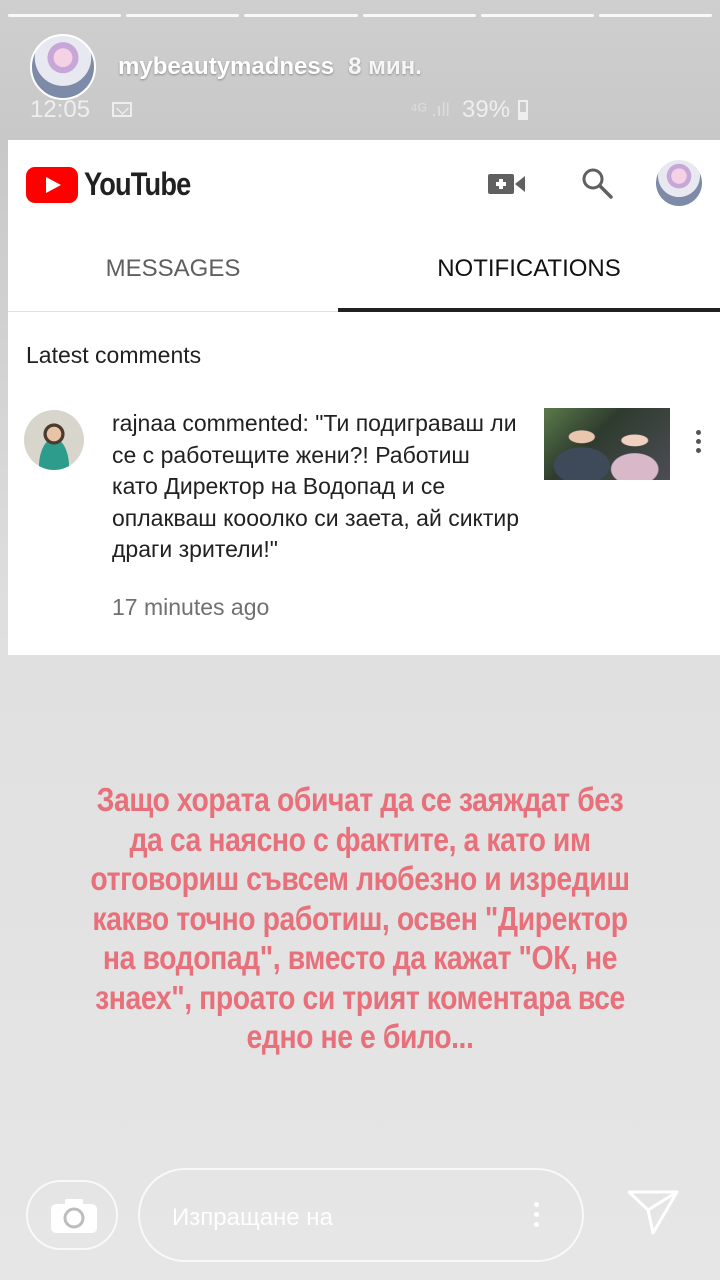 The width and height of the screenshot is (720, 1280). Describe the element at coordinates (114, 355) in the screenshot. I see `section-title: Latest comments` at that location.